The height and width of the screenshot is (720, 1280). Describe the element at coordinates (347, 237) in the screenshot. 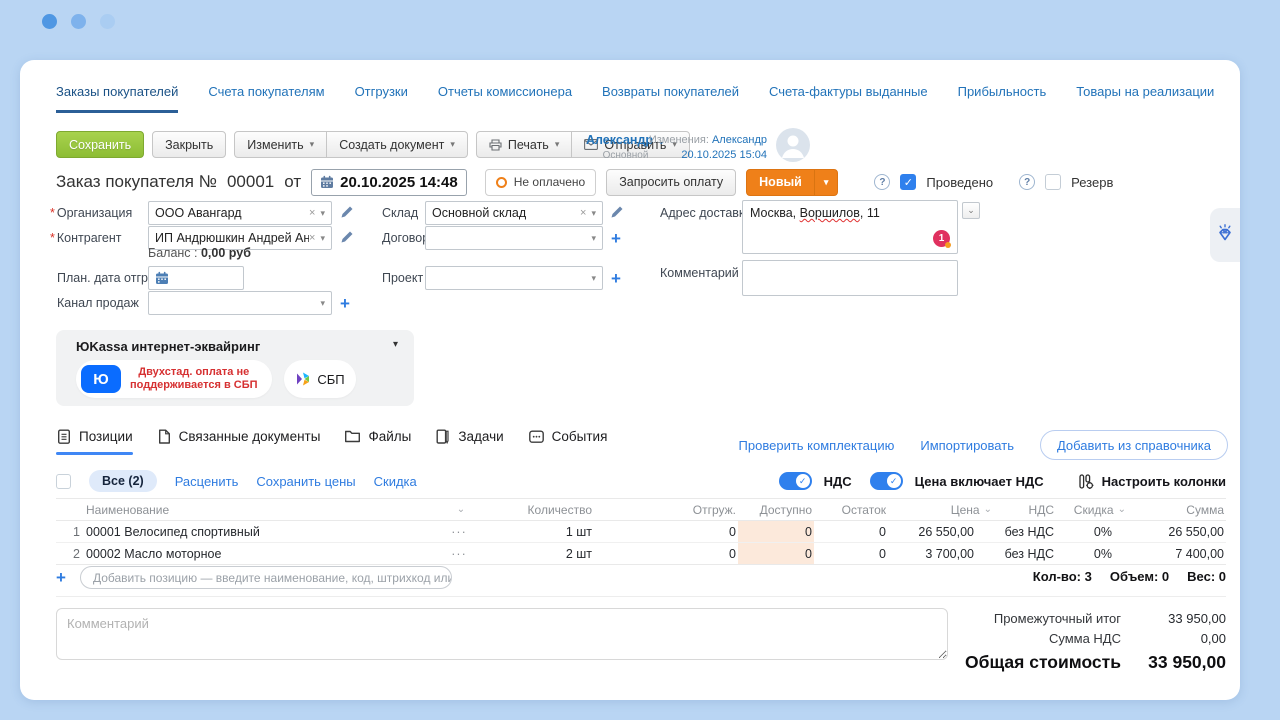

I see `edit-counterparty-pencil-icon` at that location.